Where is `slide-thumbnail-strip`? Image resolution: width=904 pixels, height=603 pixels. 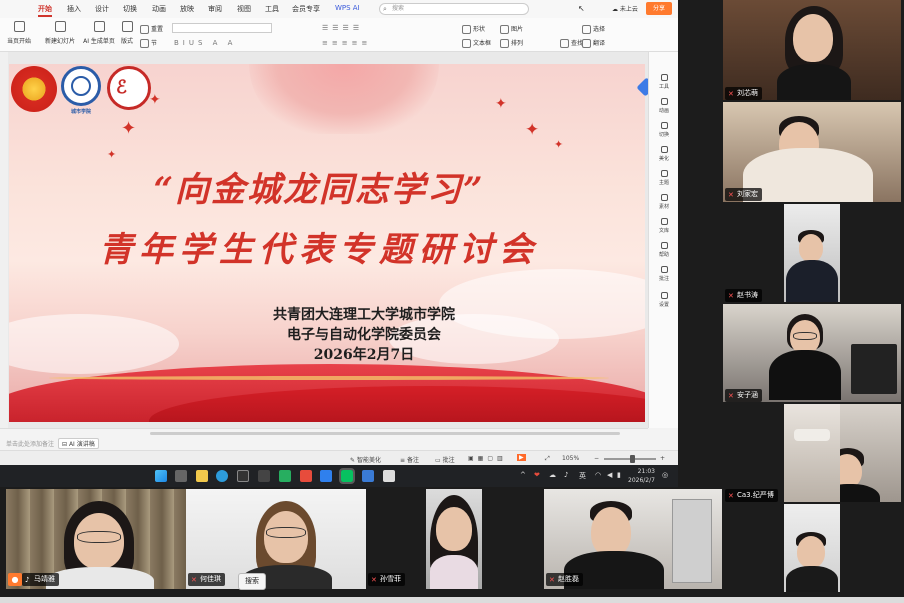
slide-thumbnail-strip is located at coordinates (4, 240).